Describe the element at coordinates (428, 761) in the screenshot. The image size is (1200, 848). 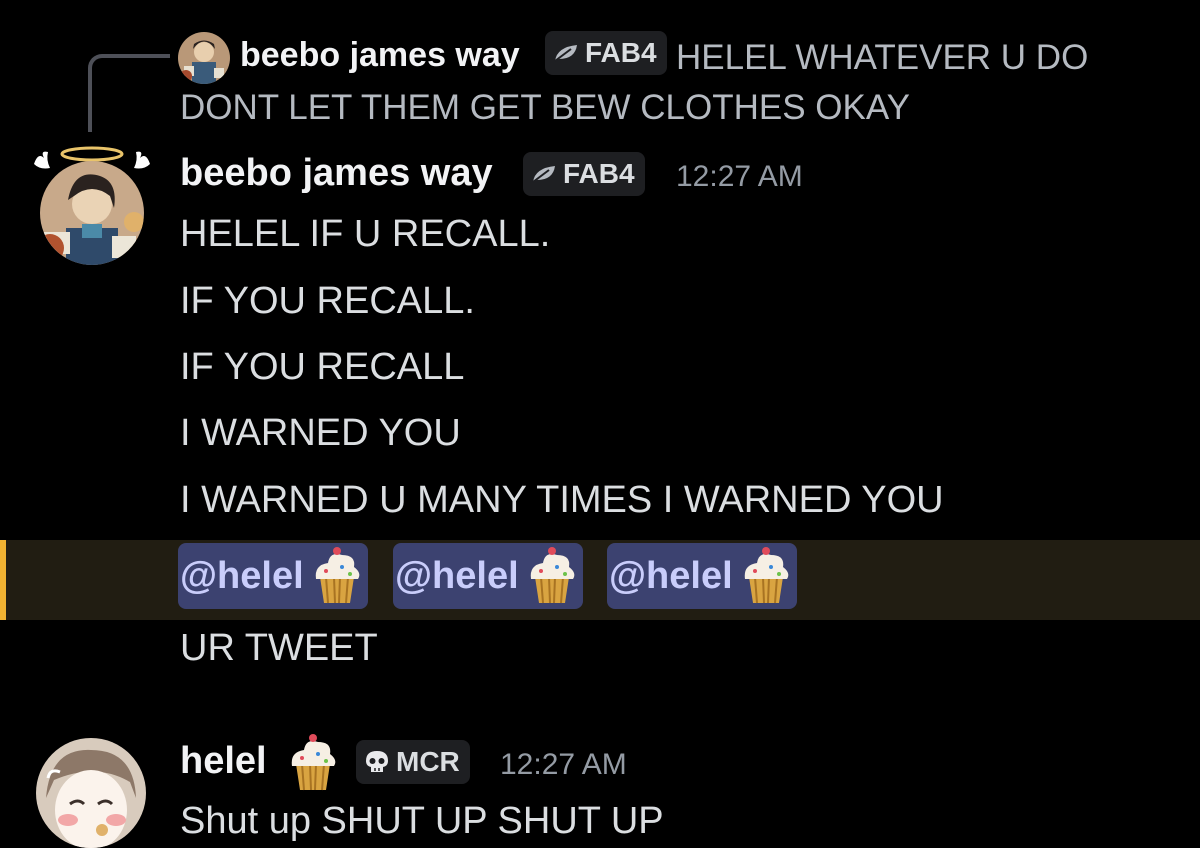
I see `message-role-tag-label: MCR` at that location.